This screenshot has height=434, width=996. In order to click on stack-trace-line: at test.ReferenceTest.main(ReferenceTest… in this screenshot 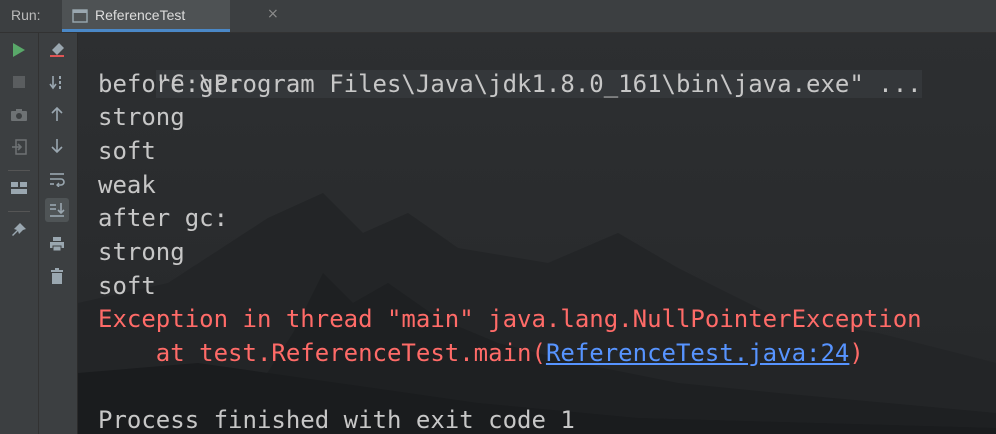, I will do `click(481, 353)`.